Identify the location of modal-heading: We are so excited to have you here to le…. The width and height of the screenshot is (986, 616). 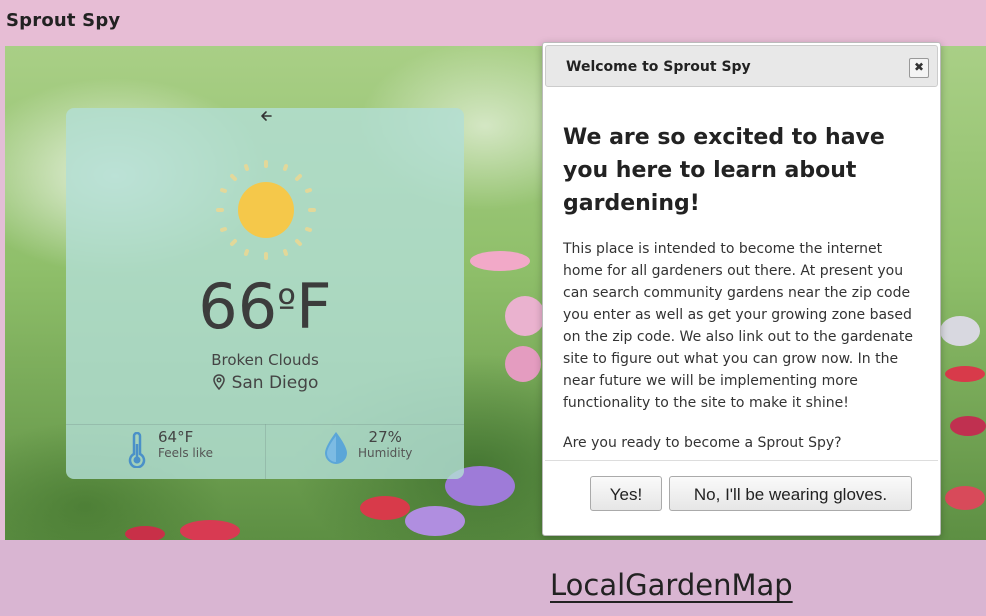
(724, 170).